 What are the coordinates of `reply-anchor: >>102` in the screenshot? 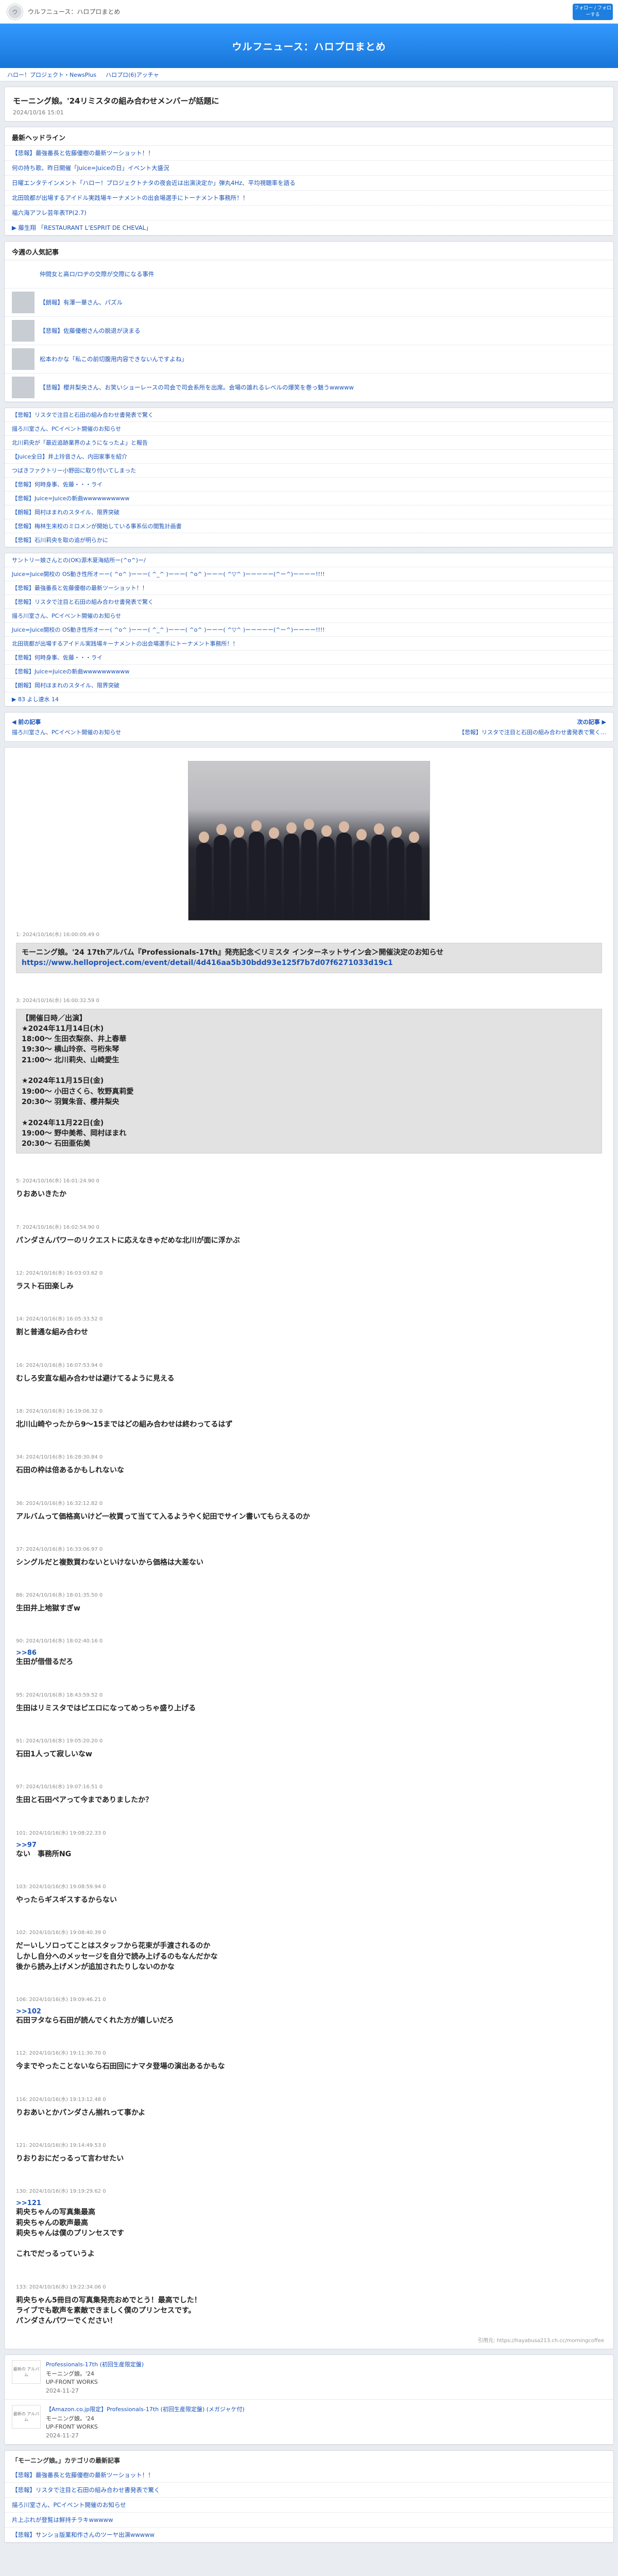 It's located at (309, 2011).